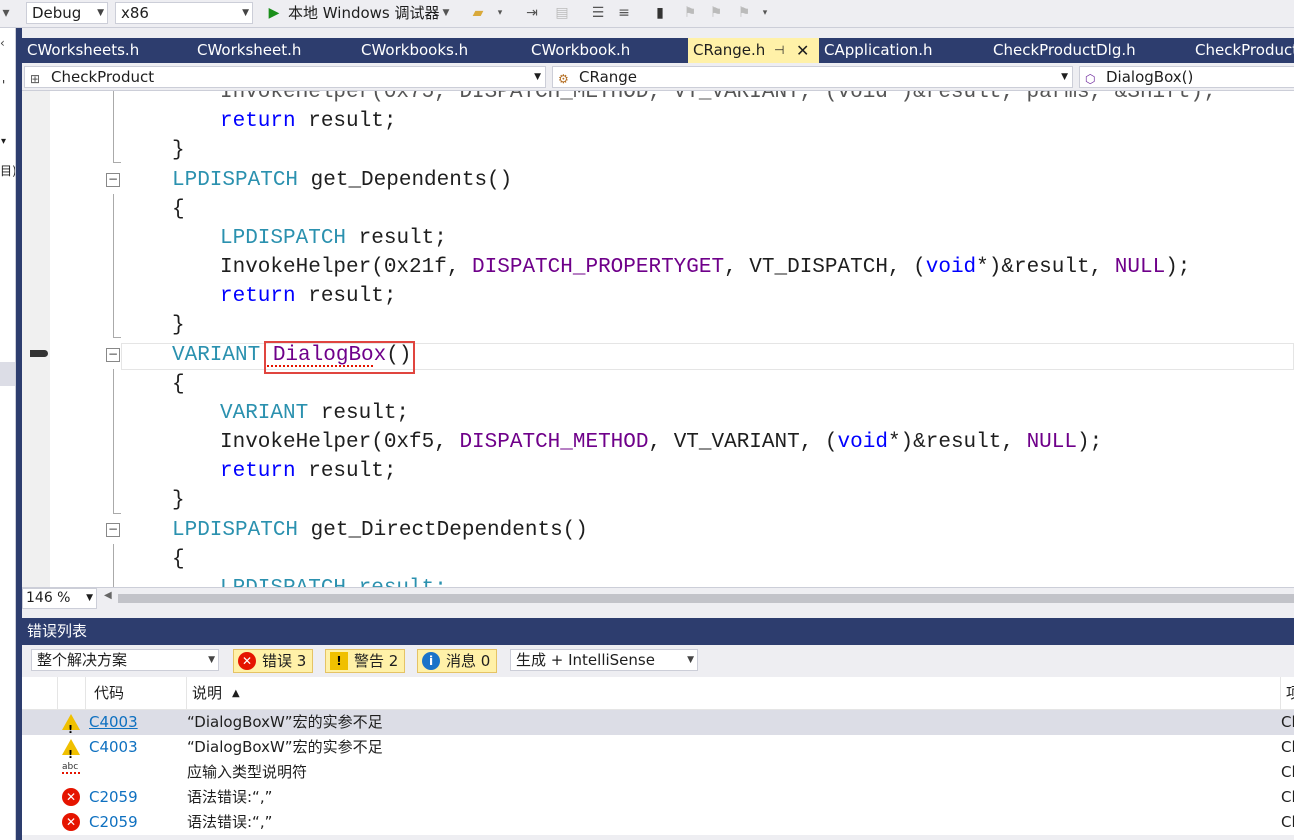  I want to click on messages-filter-button: i 消息 0, so click(457, 661).